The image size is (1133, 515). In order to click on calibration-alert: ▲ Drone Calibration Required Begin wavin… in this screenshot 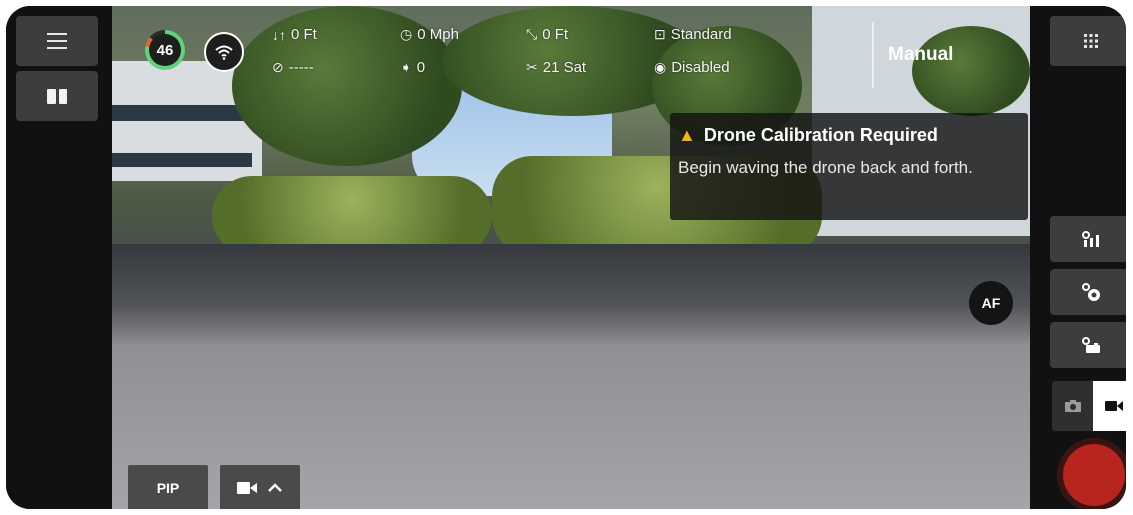, I will do `click(849, 166)`.